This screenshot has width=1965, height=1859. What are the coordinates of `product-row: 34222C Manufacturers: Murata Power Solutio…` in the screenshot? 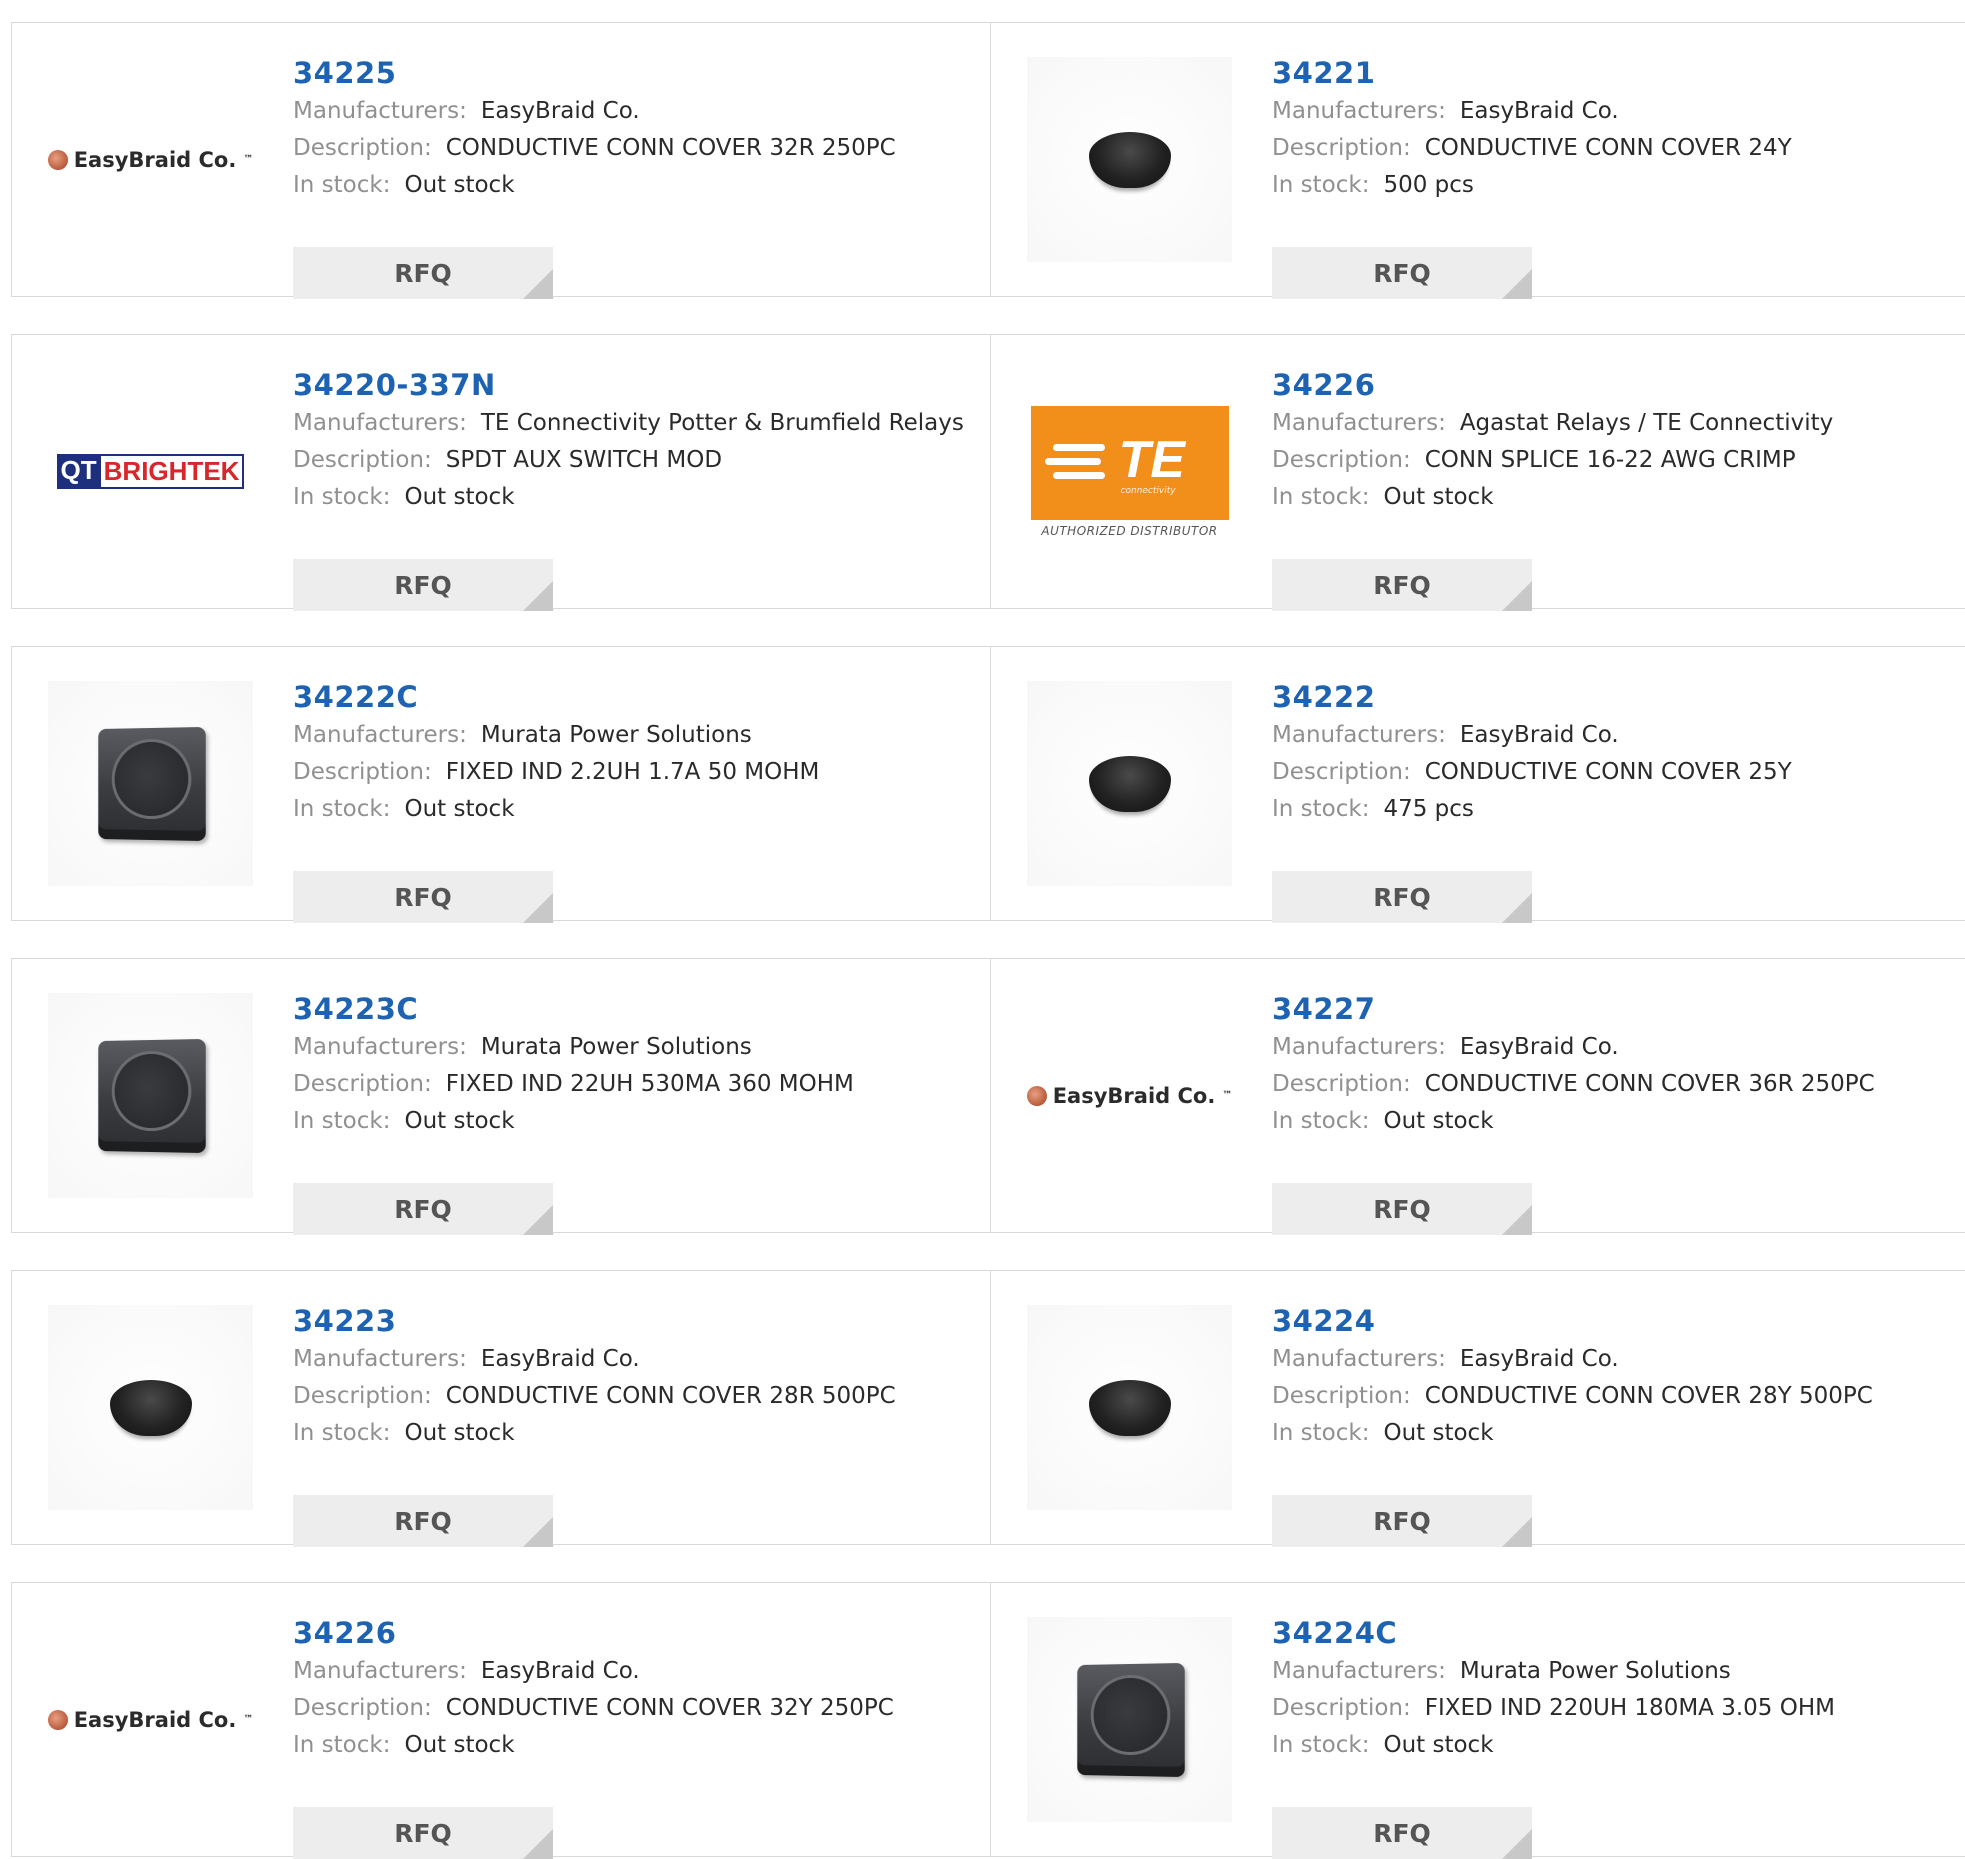 It's located at (988, 784).